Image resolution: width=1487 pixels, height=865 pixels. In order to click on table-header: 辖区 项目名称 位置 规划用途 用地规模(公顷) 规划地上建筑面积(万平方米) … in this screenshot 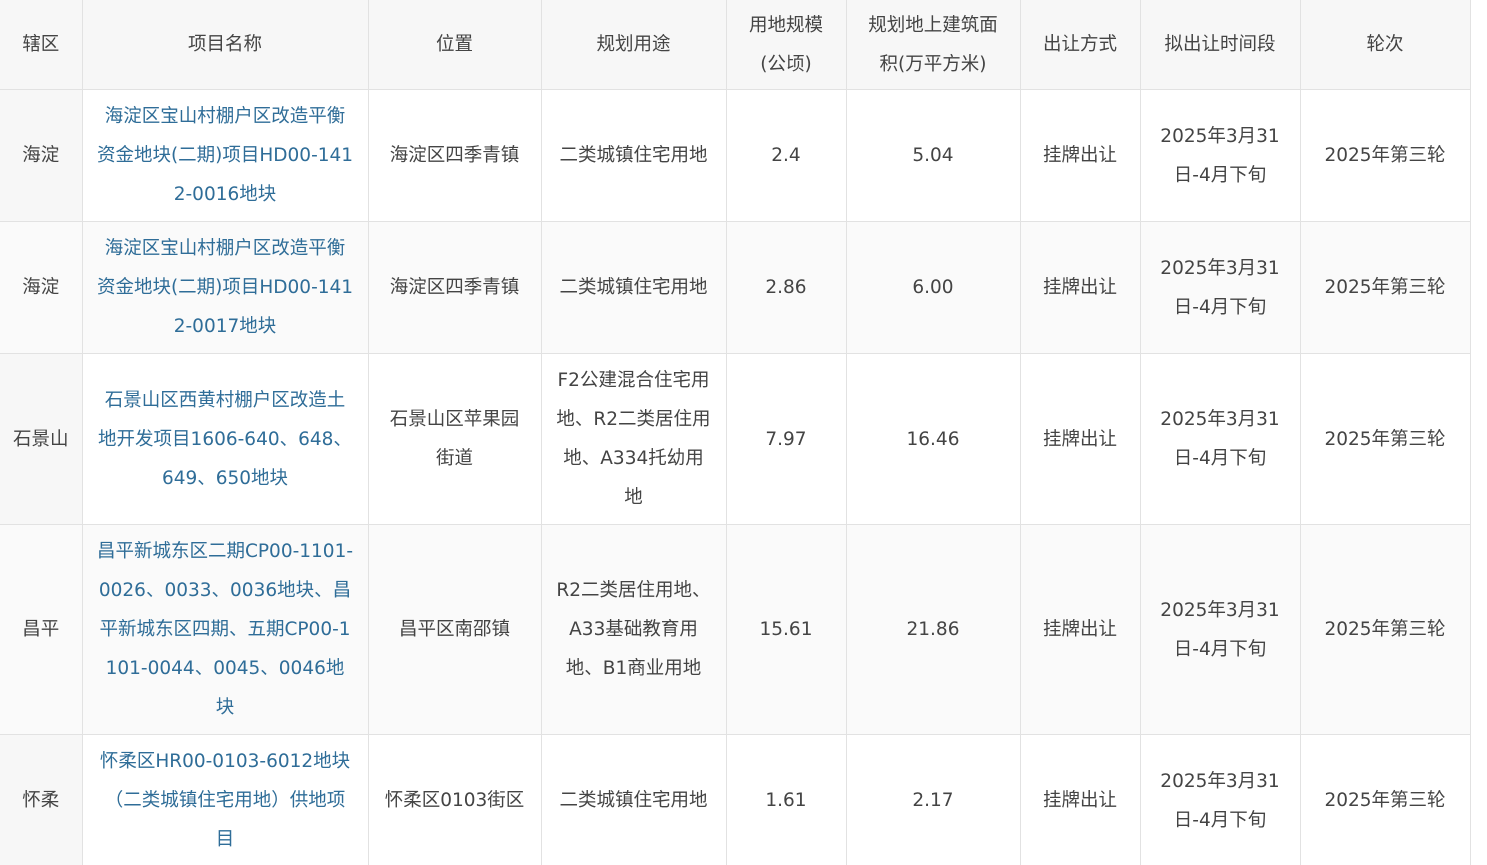, I will do `click(735, 45)`.